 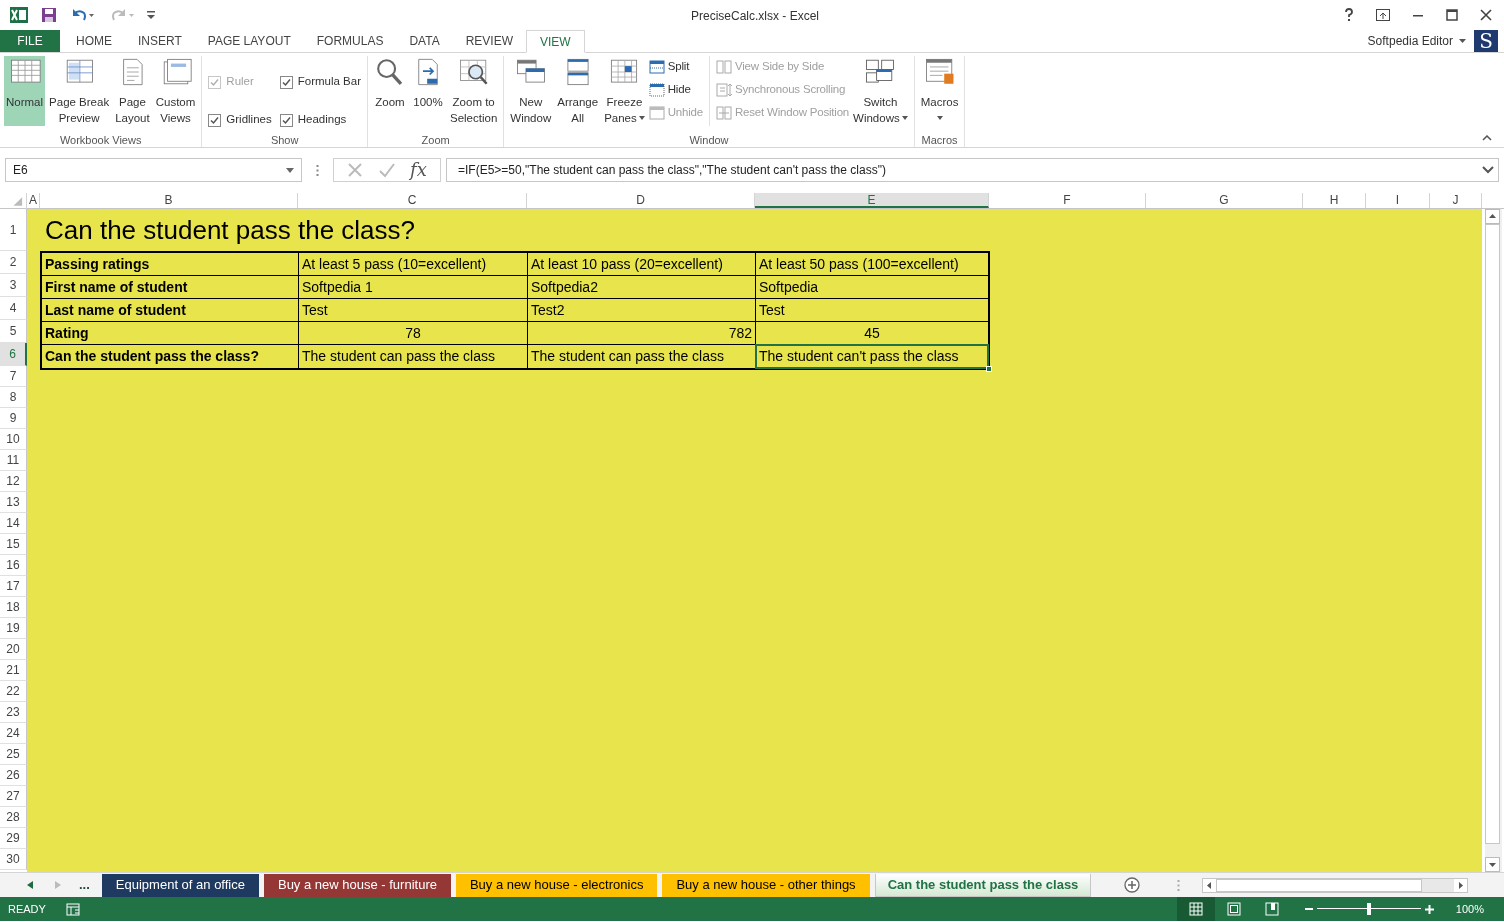 What do you see at coordinates (249, 41) in the screenshot?
I see `ribbon-tab: PAGE LAYOUT` at bounding box center [249, 41].